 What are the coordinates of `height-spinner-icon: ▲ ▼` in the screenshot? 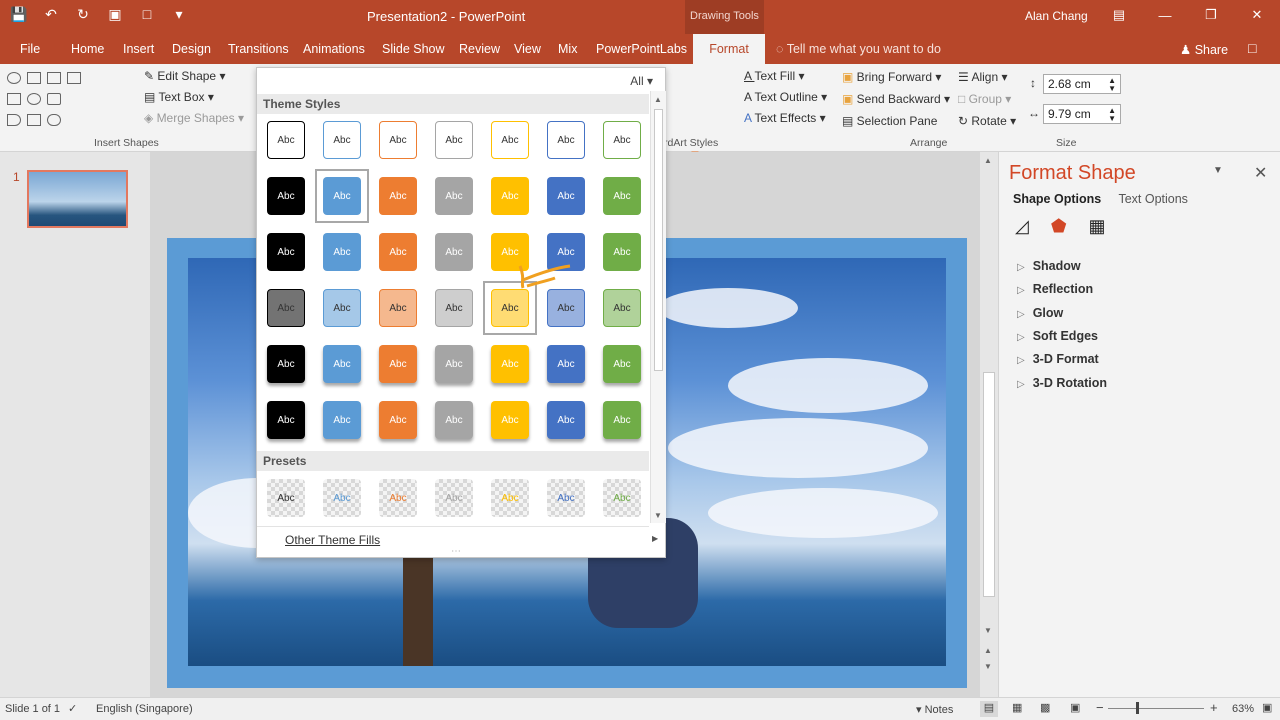 It's located at (1112, 85).